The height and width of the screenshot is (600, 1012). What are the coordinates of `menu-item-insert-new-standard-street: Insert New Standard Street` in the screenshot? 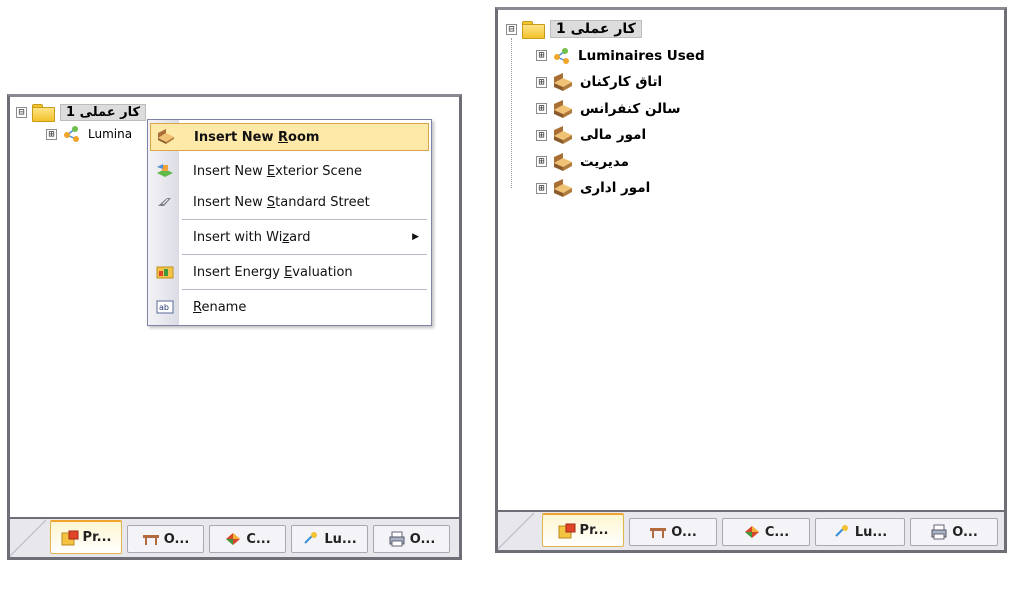 It's located at (289, 202).